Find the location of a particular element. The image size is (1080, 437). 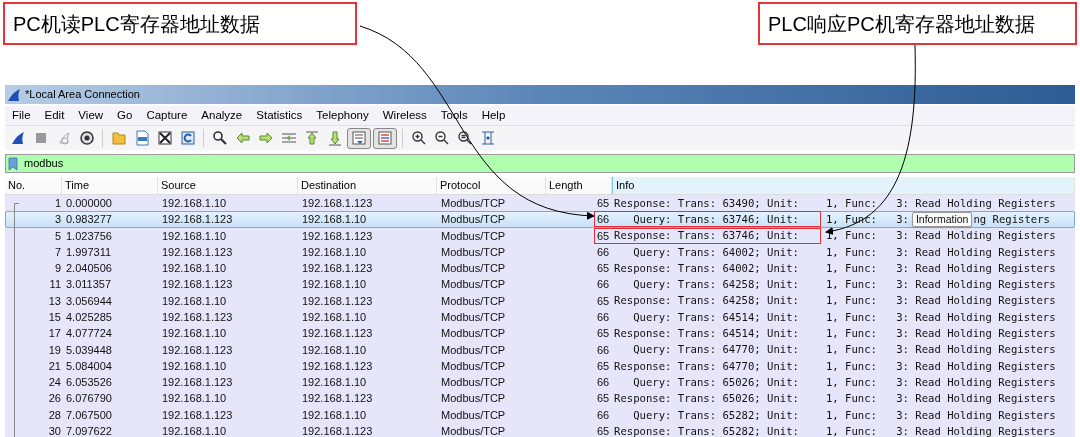

column-header: Protocol is located at coordinates (491, 185).